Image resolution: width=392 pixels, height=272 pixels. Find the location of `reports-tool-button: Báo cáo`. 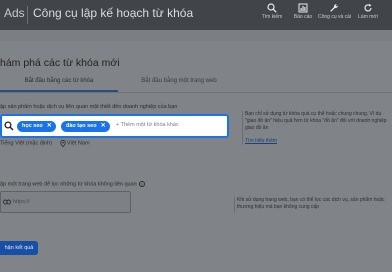

reports-tool-button: Báo cáo is located at coordinates (303, 11).